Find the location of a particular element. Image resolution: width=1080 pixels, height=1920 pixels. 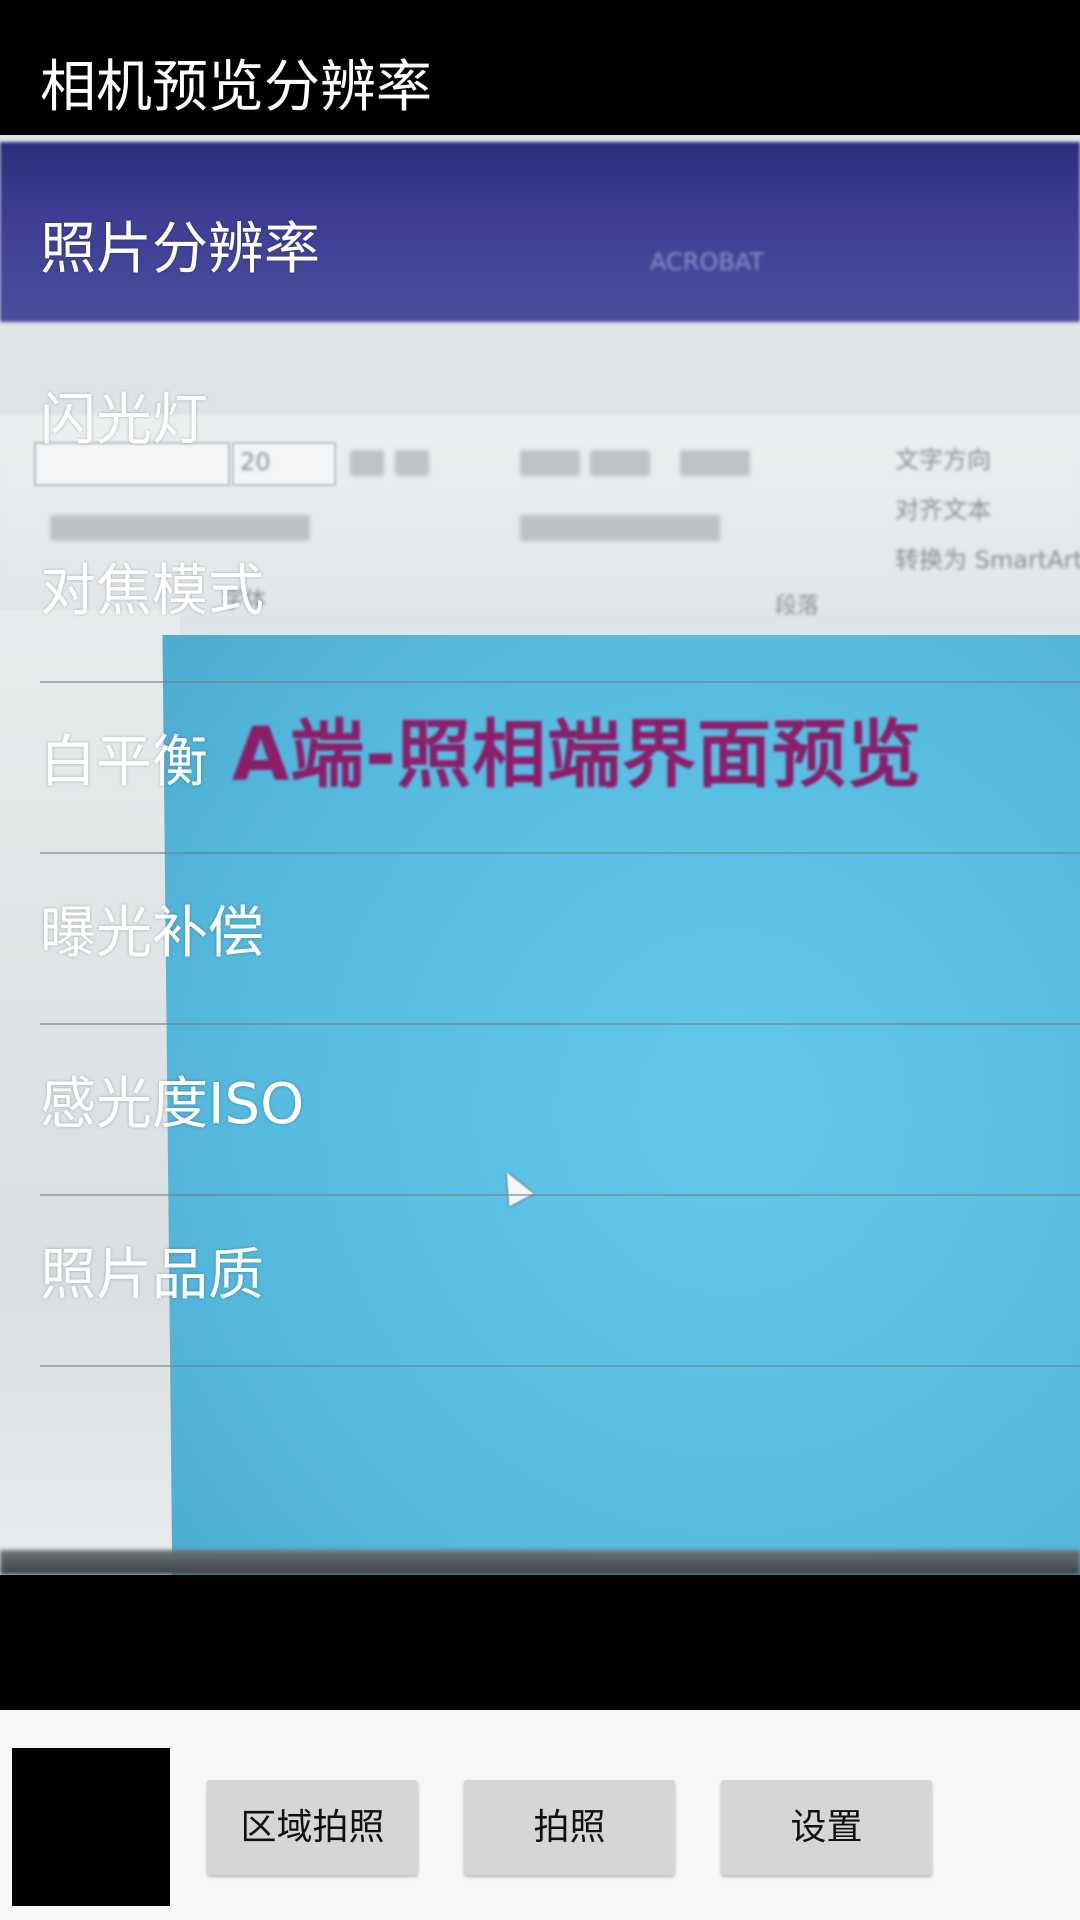

menu-item-label: 曝光补偿 is located at coordinates (152, 933).